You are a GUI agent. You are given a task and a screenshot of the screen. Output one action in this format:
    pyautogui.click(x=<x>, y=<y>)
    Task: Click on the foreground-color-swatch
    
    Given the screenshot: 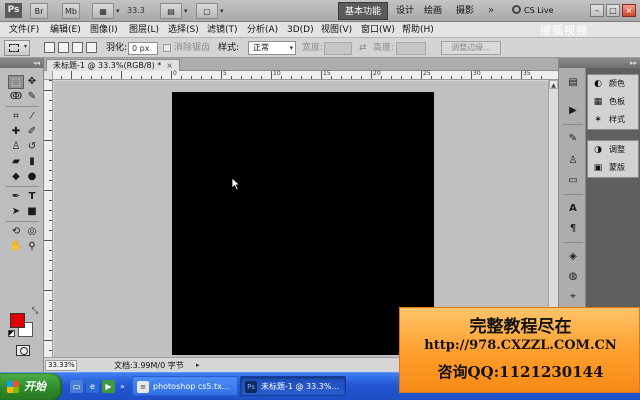 What is the action you would take?
    pyautogui.click(x=17, y=320)
    